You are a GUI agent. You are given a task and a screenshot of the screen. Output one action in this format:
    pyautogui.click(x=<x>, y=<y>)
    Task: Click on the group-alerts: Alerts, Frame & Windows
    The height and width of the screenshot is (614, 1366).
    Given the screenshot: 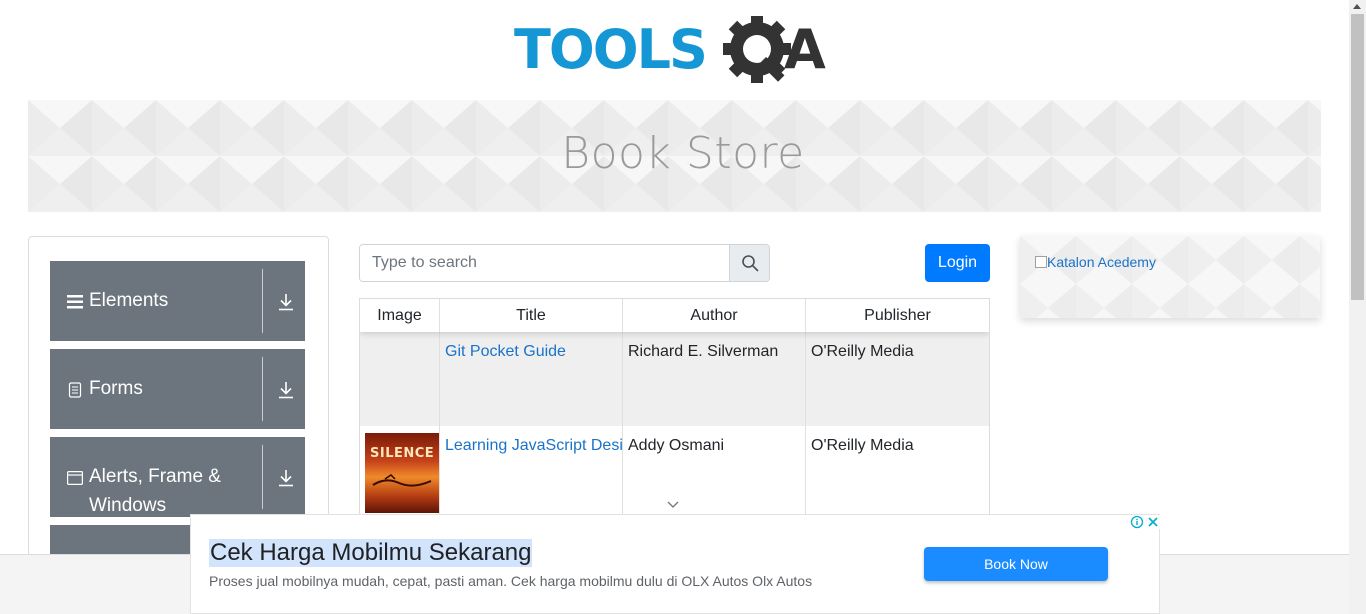 What is the action you would take?
    pyautogui.click(x=177, y=477)
    